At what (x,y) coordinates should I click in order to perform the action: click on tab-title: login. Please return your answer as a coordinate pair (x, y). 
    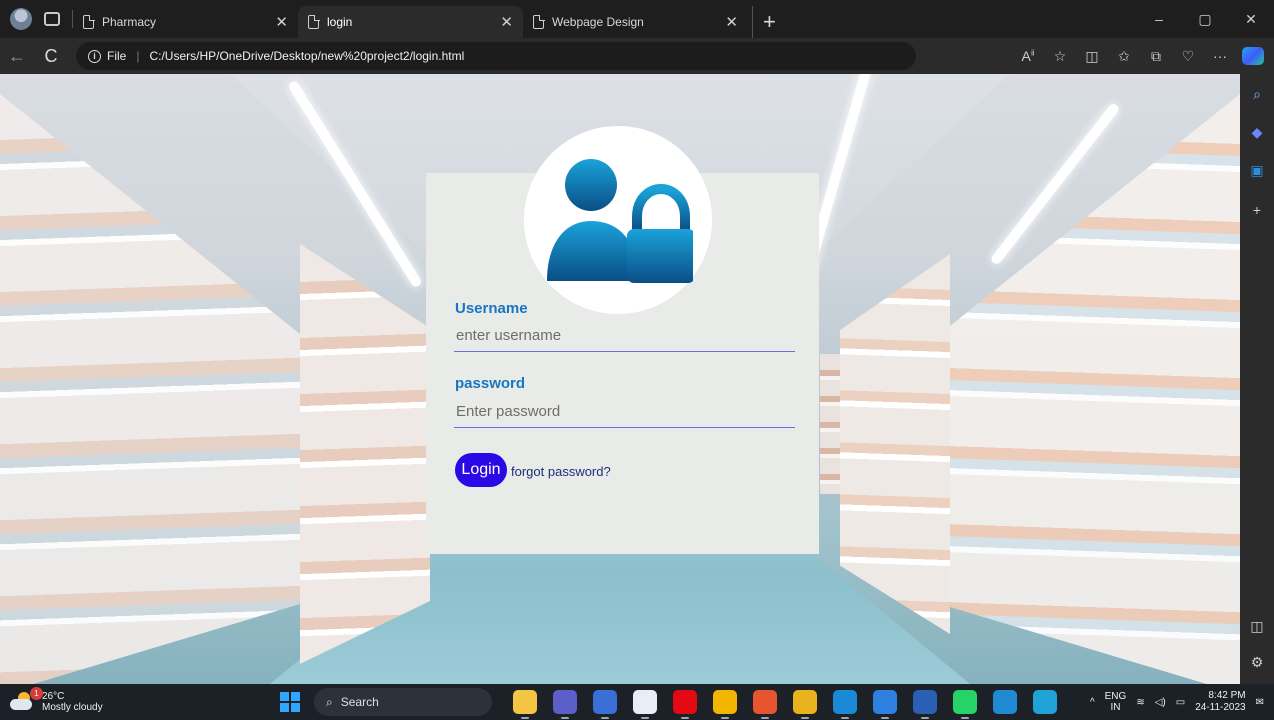
    Looking at the image, I should click on (340, 22).